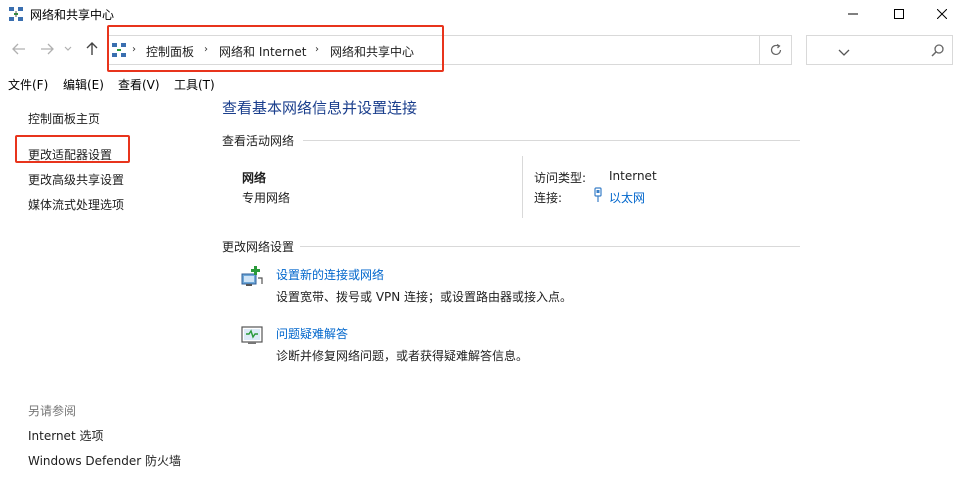  Describe the element at coordinates (252, 276) in the screenshot. I see `new-connection-icon` at that location.